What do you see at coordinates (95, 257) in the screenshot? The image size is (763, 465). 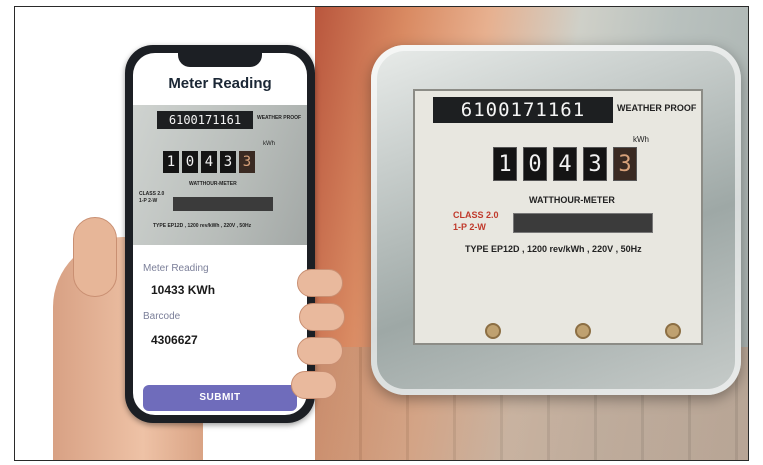 I see `thumb` at bounding box center [95, 257].